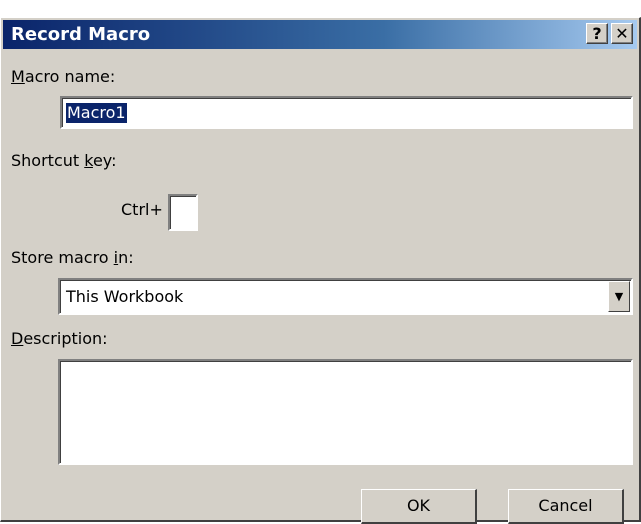 The height and width of the screenshot is (524, 641). Describe the element at coordinates (419, 506) in the screenshot. I see `ok-button: OK` at that location.